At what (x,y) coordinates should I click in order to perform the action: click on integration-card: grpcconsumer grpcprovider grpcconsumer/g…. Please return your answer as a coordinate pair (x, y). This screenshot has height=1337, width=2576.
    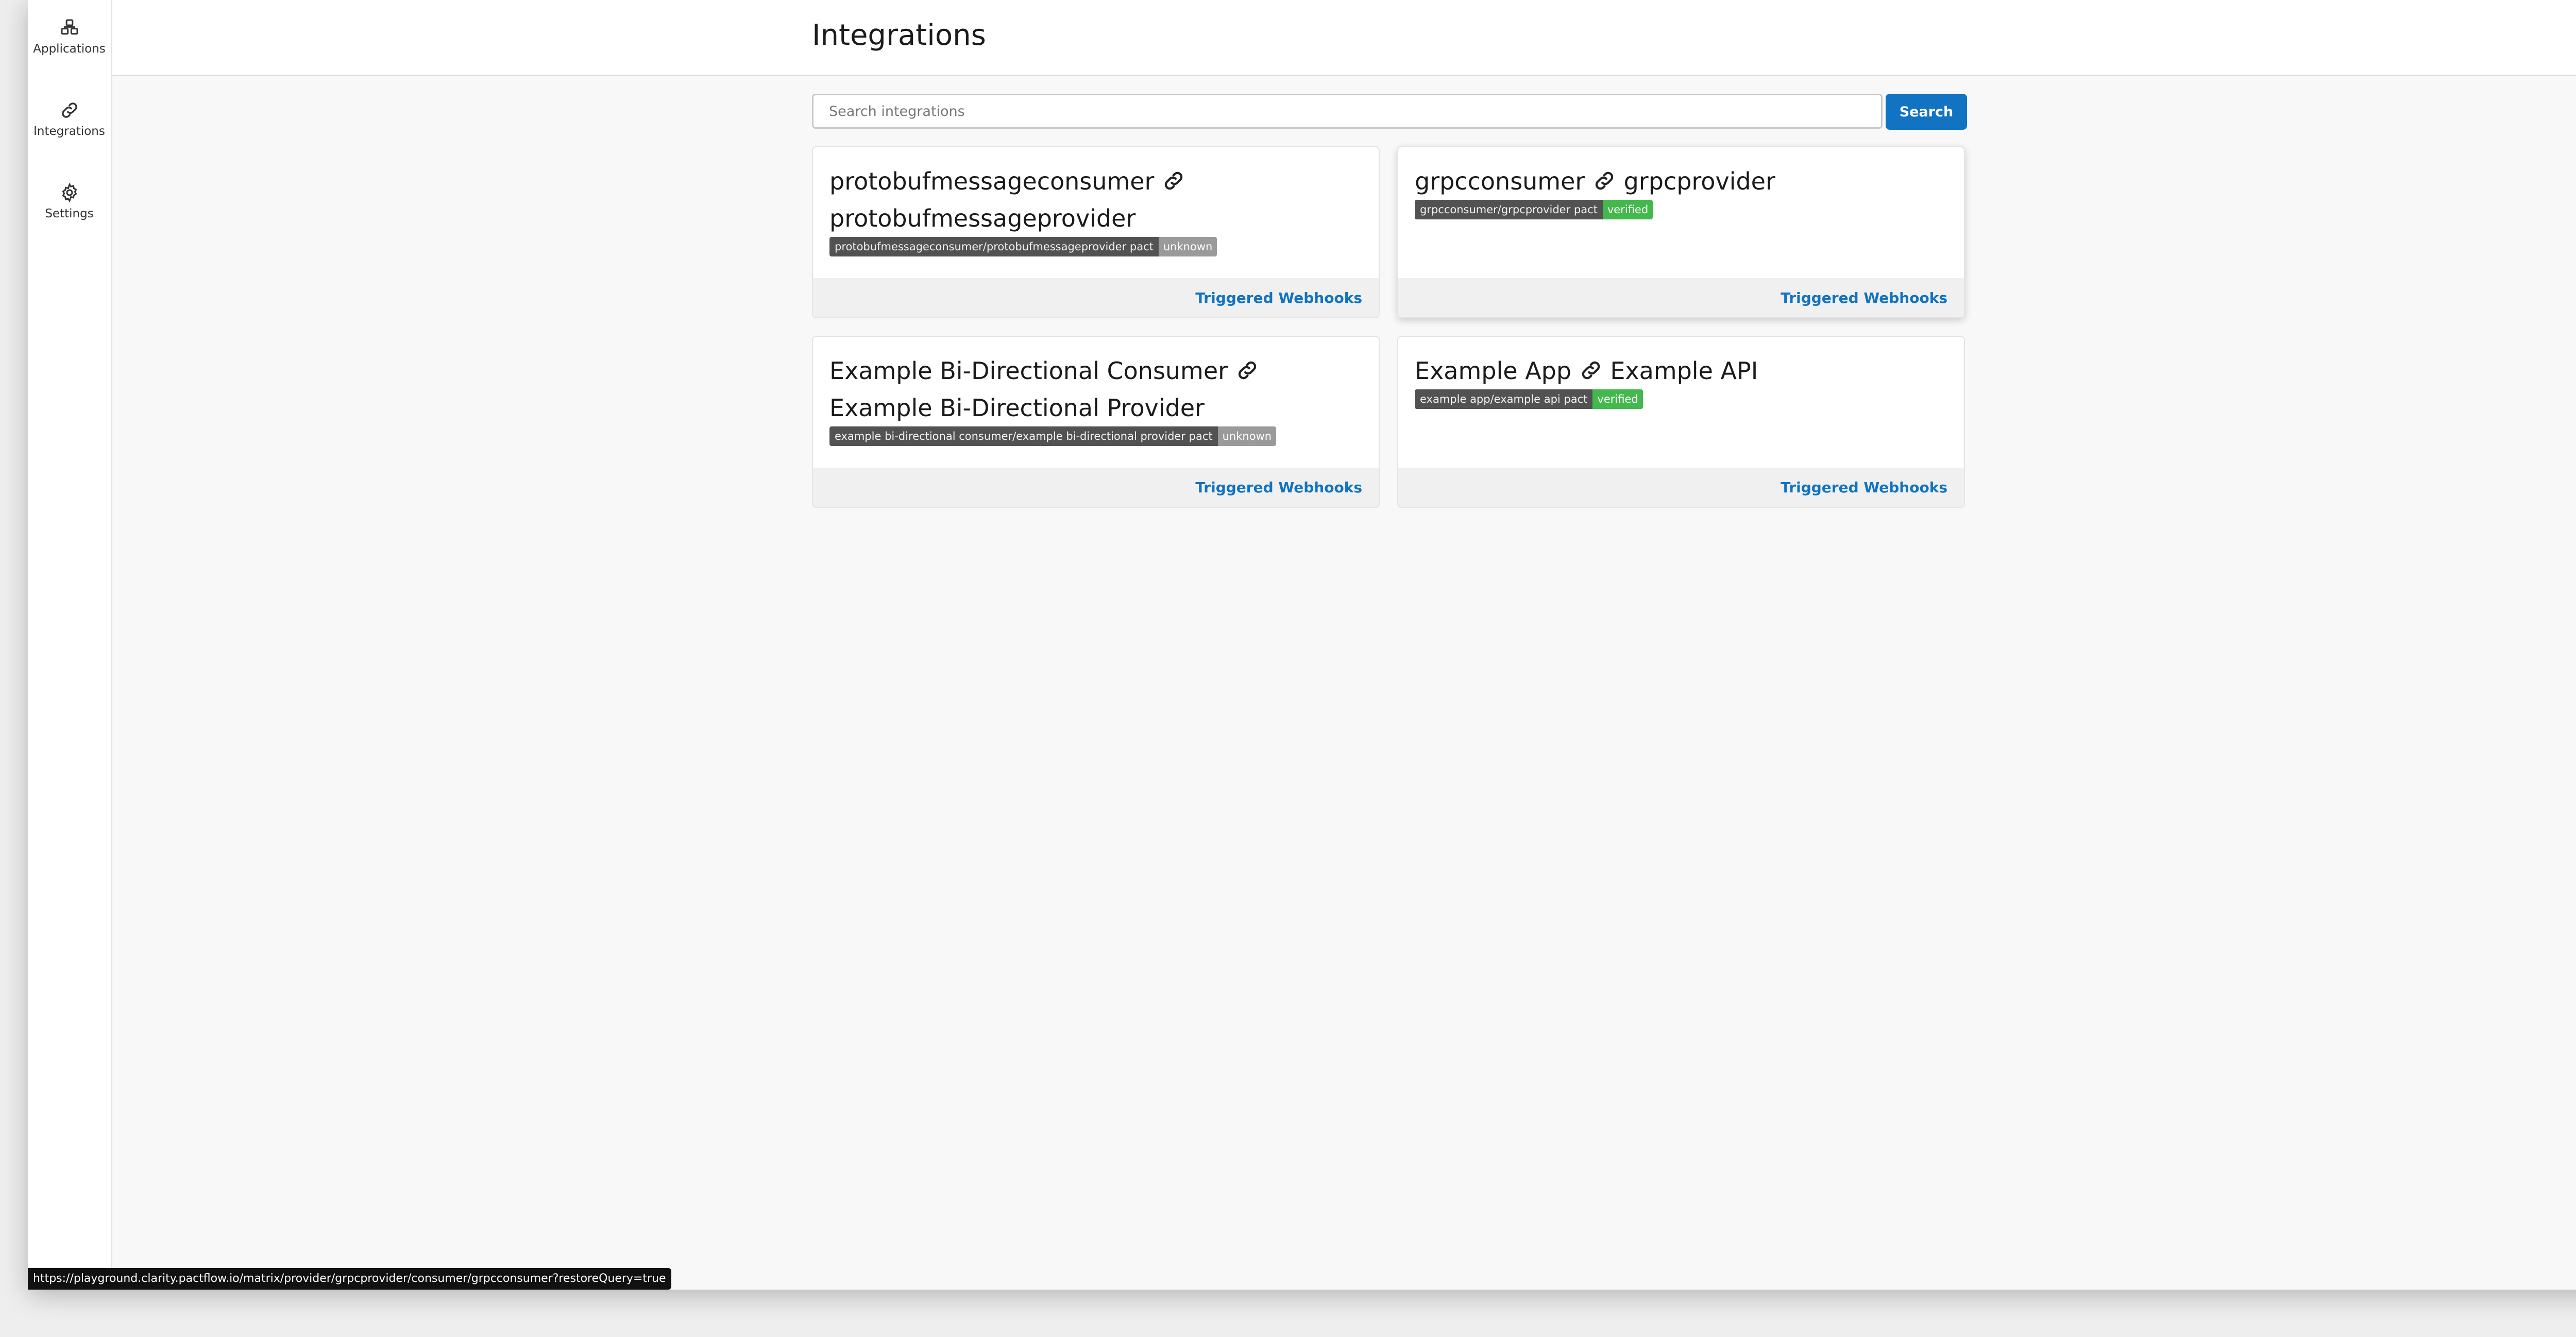
    Looking at the image, I should click on (1681, 232).